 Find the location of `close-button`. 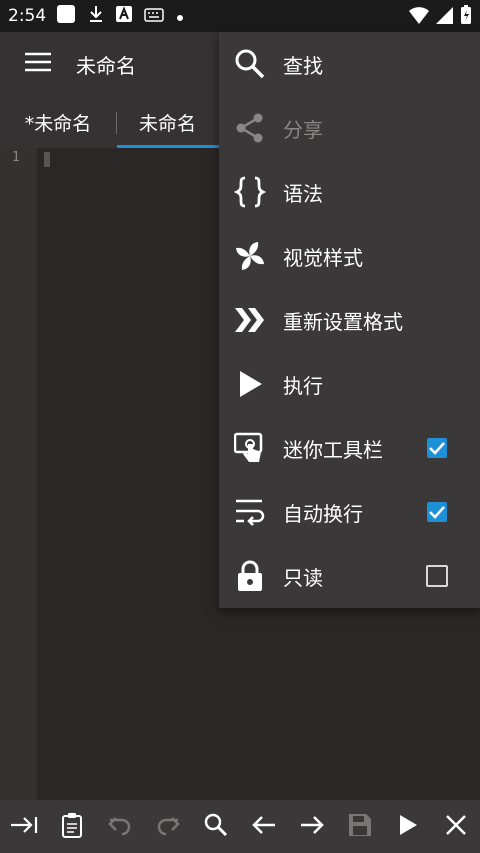

close-button is located at coordinates (456, 827).